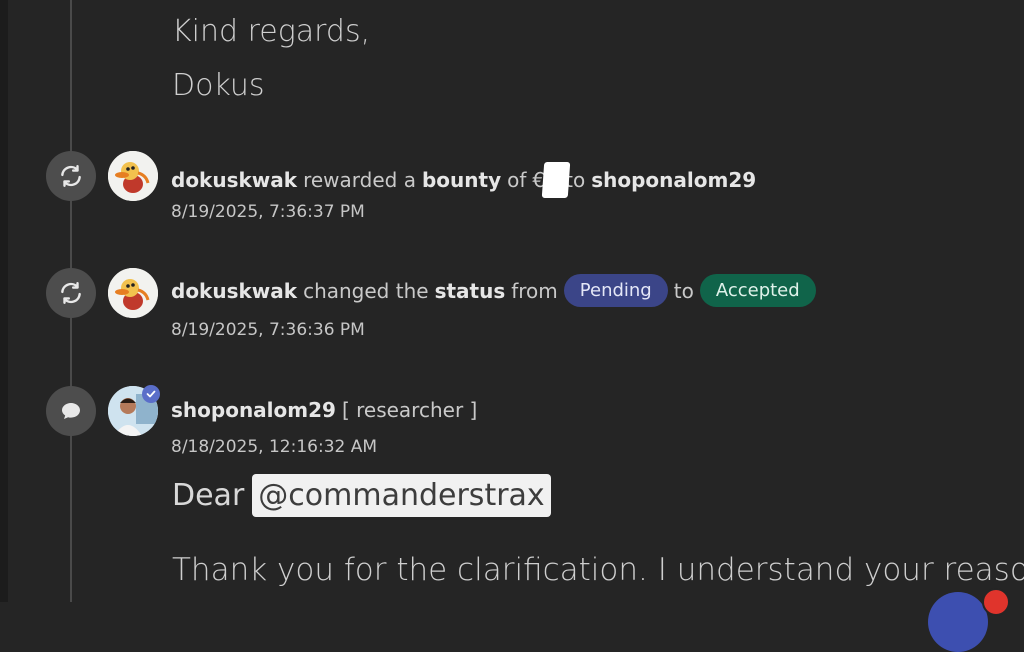  I want to click on event-from: from, so click(534, 290).